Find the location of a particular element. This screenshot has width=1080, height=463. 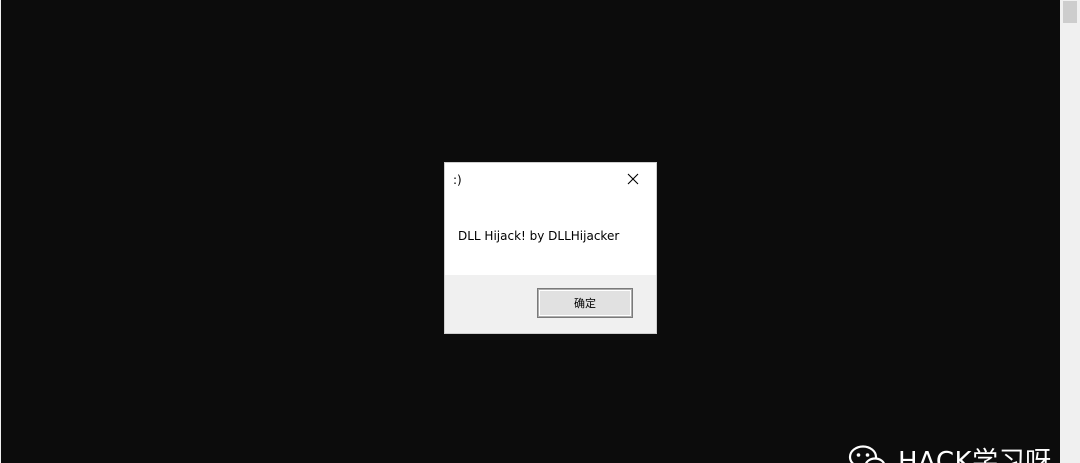

dialog-button-bar: 确定 is located at coordinates (550, 304).